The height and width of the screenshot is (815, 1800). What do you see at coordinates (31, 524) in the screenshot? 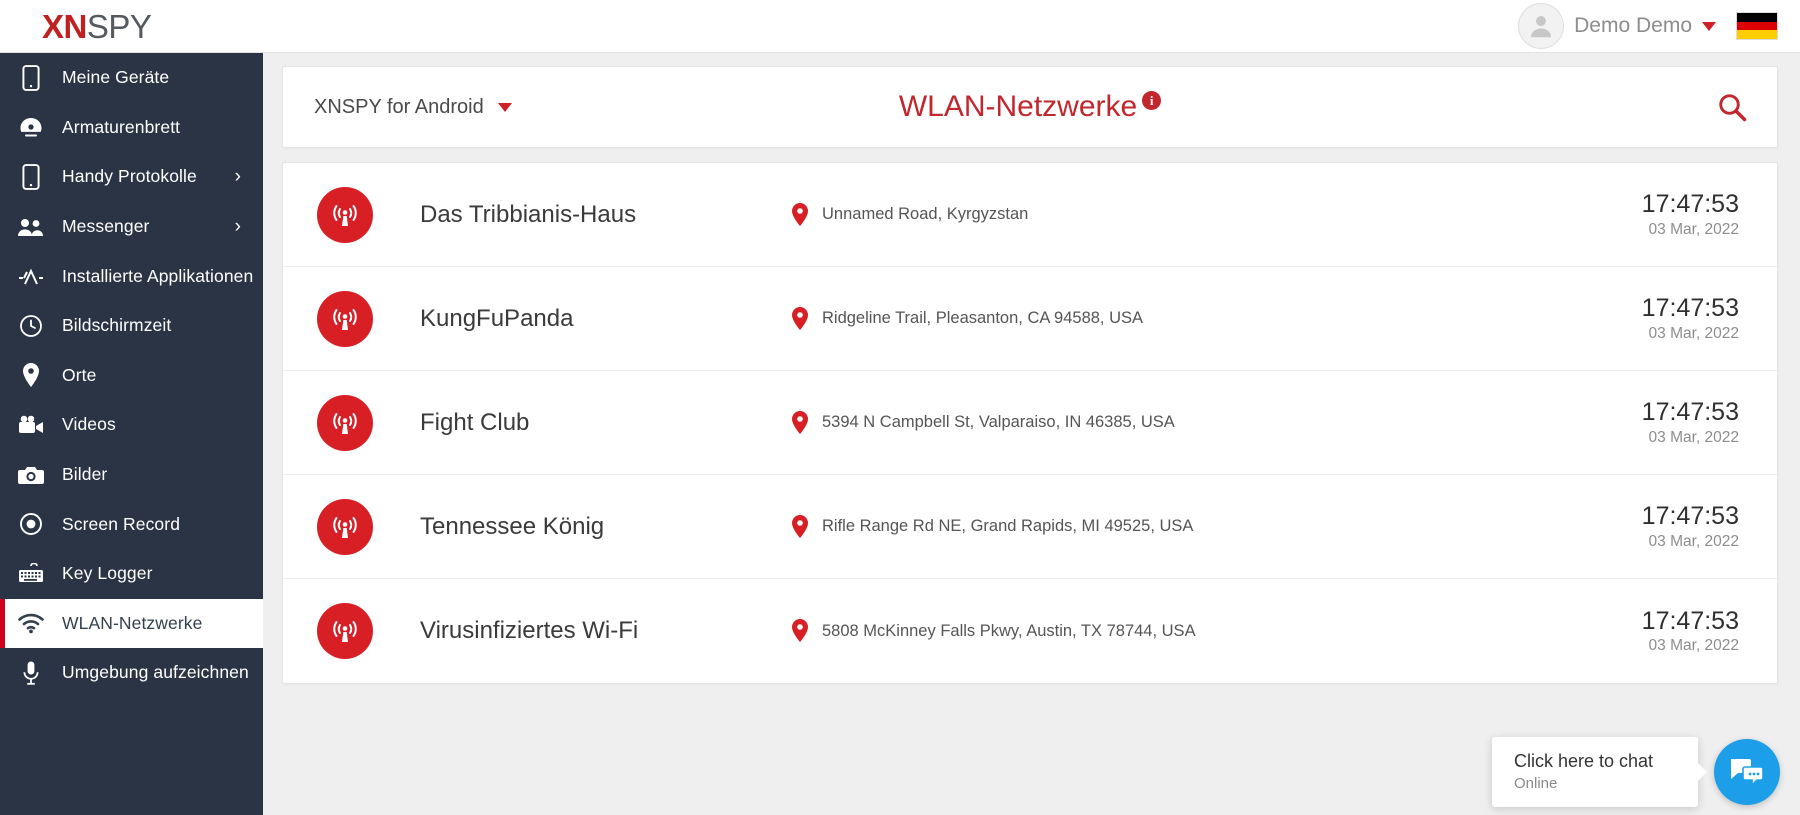
I see `record-icon` at bounding box center [31, 524].